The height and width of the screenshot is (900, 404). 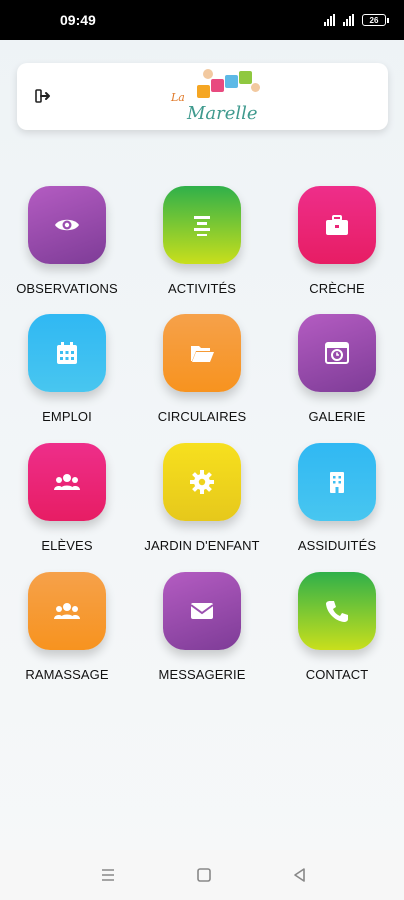 I want to click on logout-icon, so click(x=43, y=96).